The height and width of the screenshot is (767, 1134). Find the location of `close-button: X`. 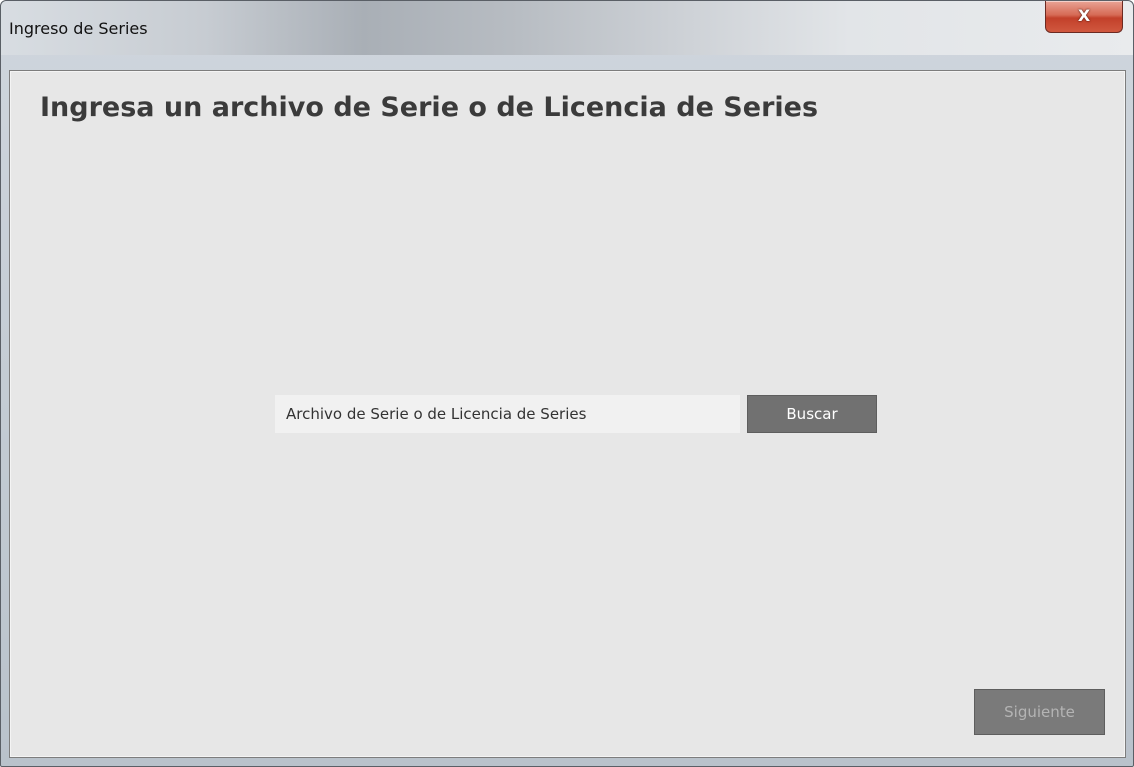

close-button: X is located at coordinates (1084, 17).